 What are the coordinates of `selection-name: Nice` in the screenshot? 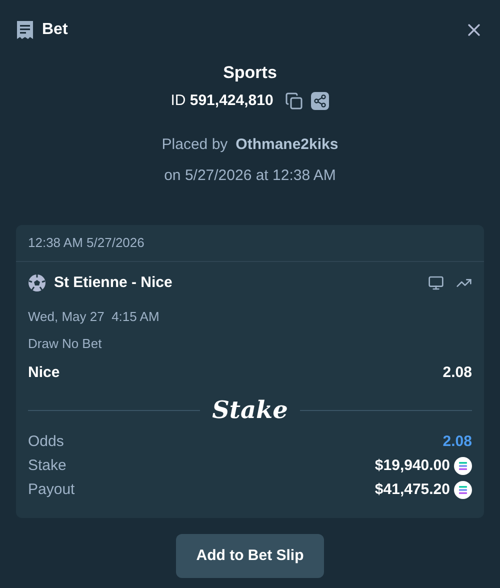 It's located at (44, 372).